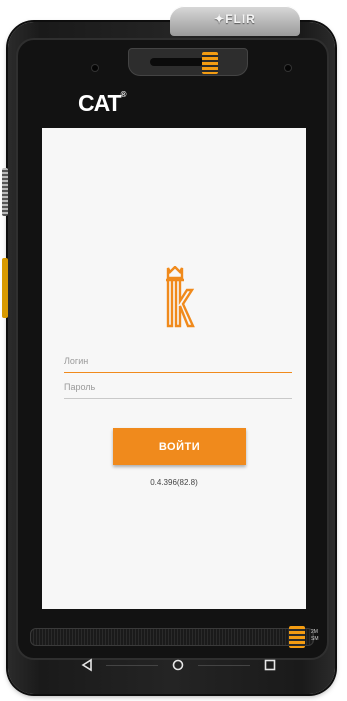  I want to click on proximity-sensor-dot, so click(288, 68).